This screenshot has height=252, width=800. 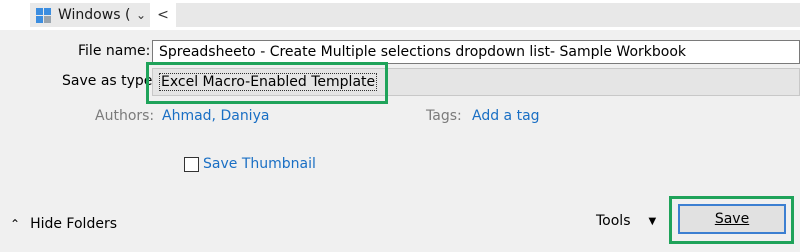 I want to click on save-thumbnail-label: Save Thumbnail, so click(x=259, y=164).